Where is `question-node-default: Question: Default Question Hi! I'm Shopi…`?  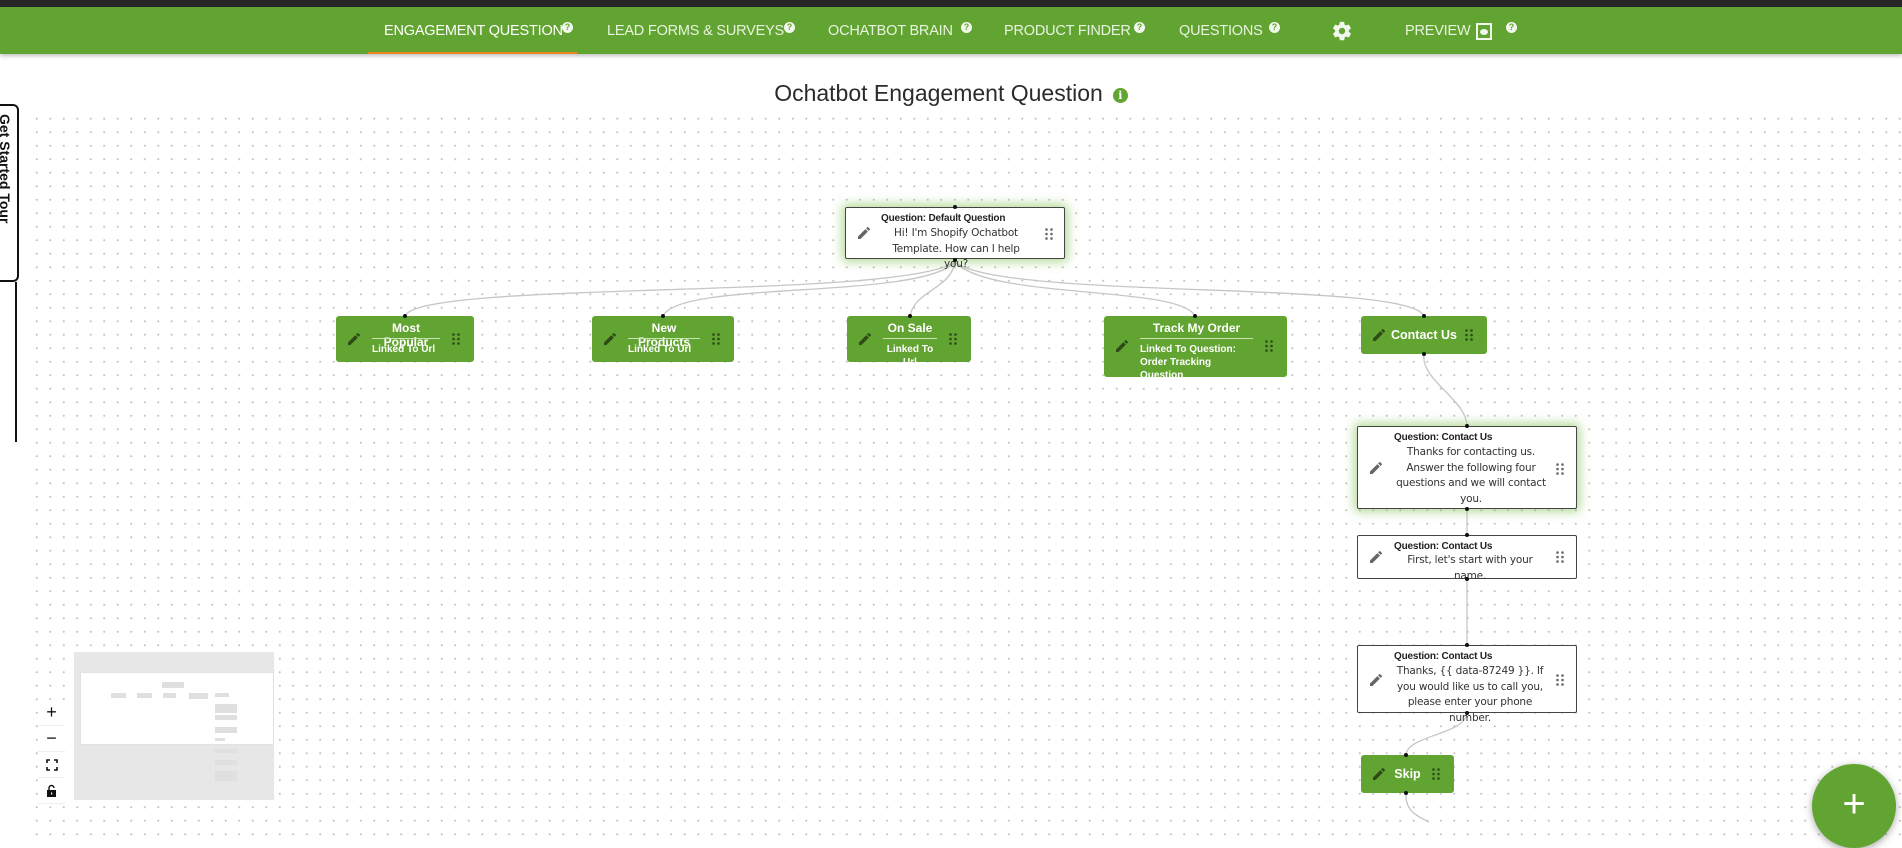
question-node-default: Question: Default Question Hi! I'm Shopi… is located at coordinates (955, 238).